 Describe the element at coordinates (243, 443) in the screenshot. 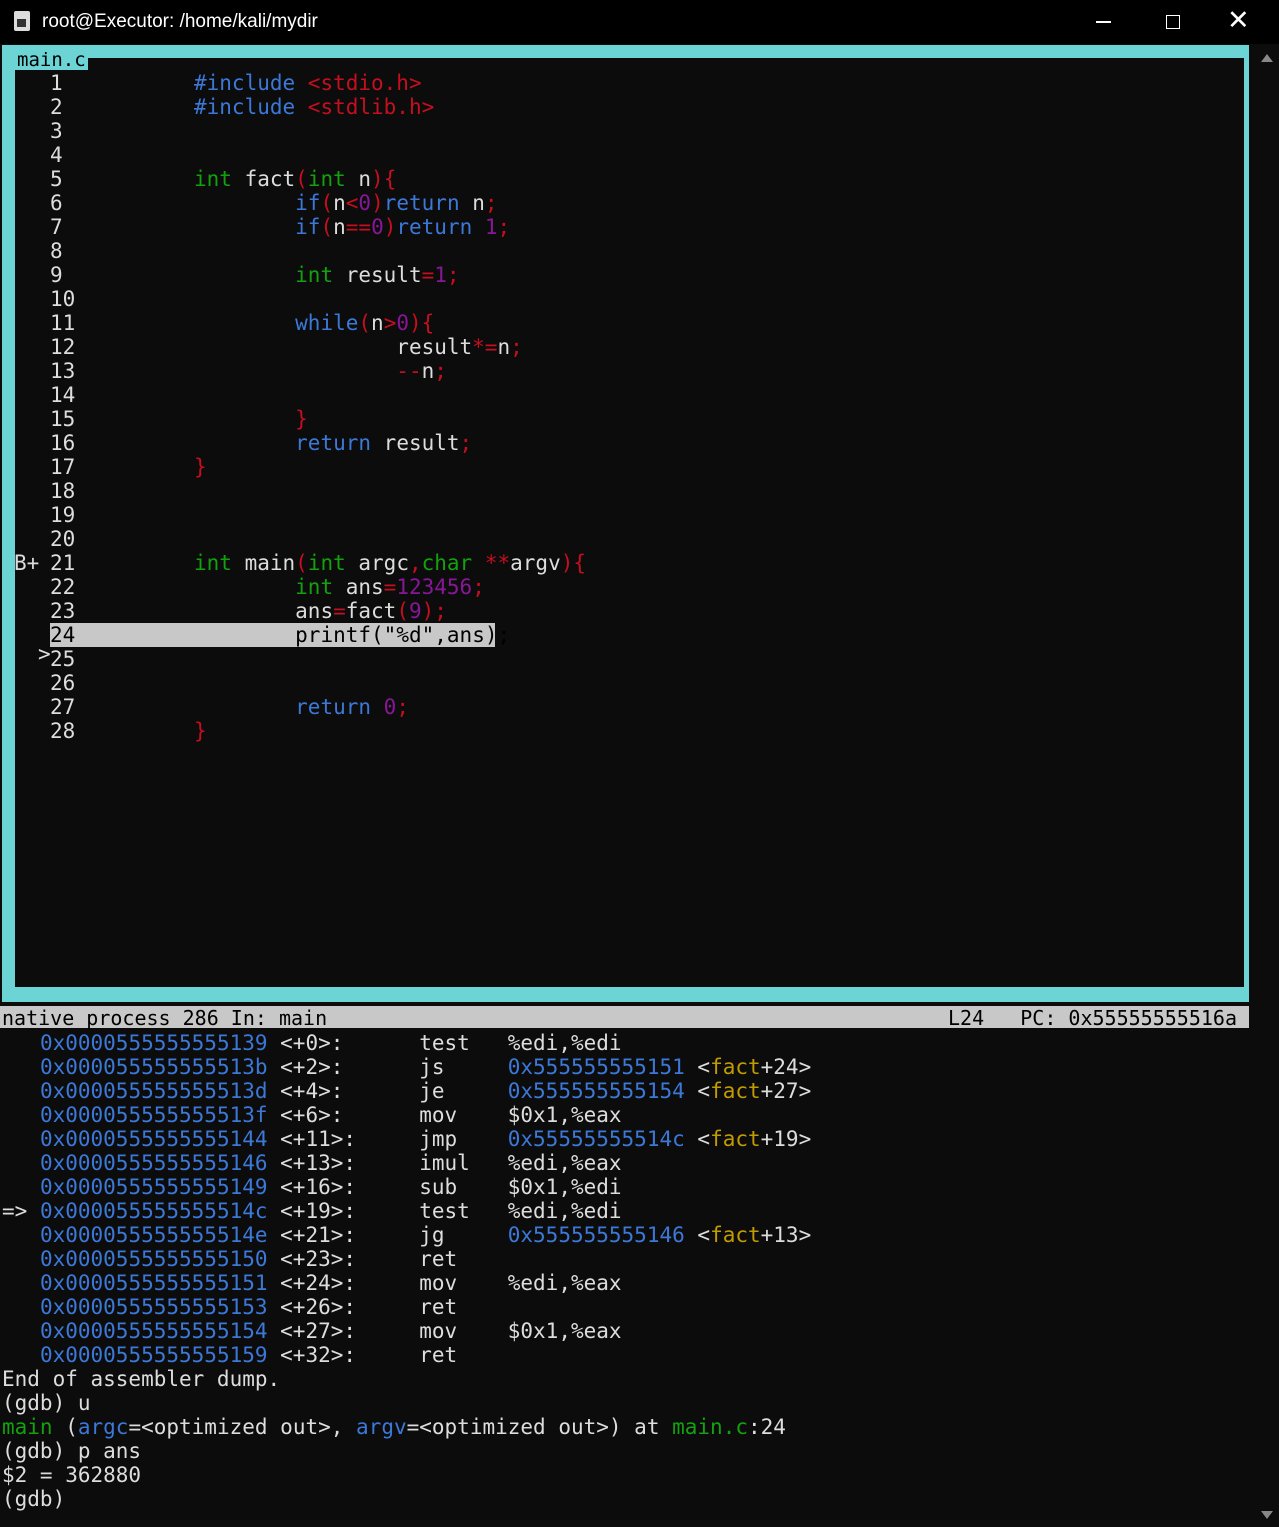

I see `source-line: 16 return result;` at that location.